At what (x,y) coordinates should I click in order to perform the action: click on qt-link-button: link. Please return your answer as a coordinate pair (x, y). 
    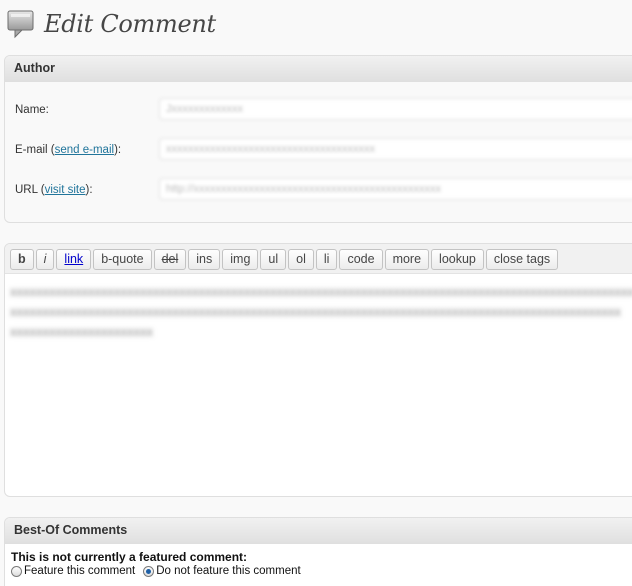
    Looking at the image, I should click on (74, 259).